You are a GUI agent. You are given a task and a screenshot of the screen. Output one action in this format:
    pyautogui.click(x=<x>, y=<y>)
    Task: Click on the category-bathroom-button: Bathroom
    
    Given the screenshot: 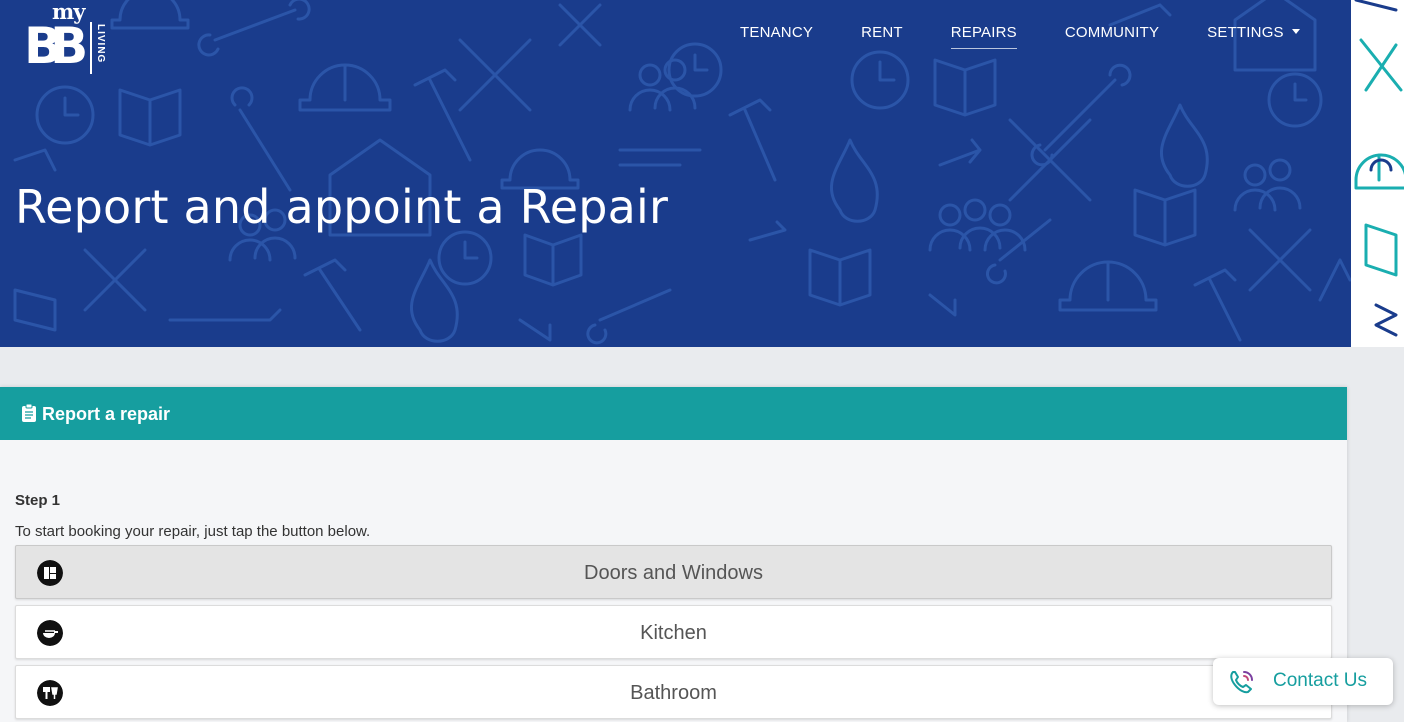 What is the action you would take?
    pyautogui.click(x=673, y=692)
    